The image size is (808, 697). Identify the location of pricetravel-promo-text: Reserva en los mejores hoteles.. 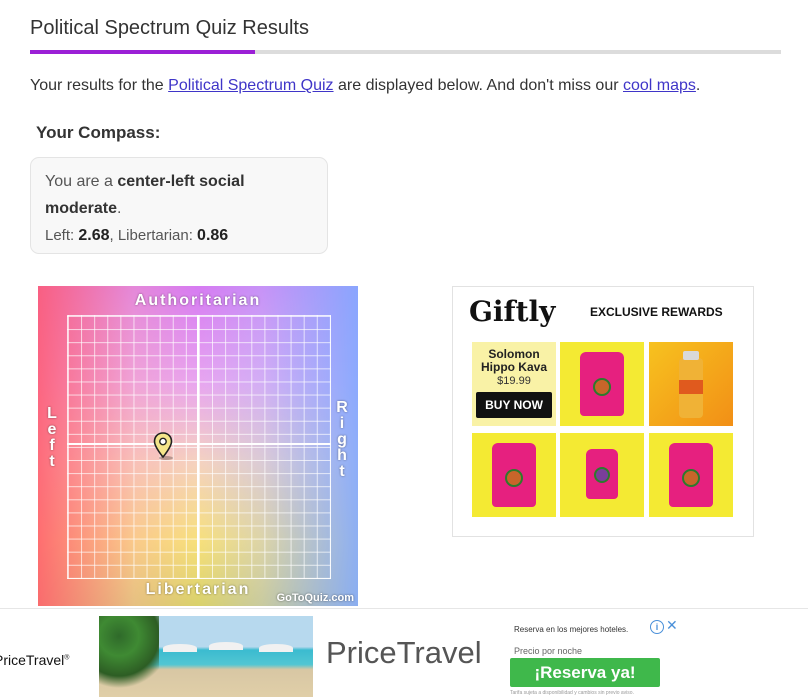
(571, 629).